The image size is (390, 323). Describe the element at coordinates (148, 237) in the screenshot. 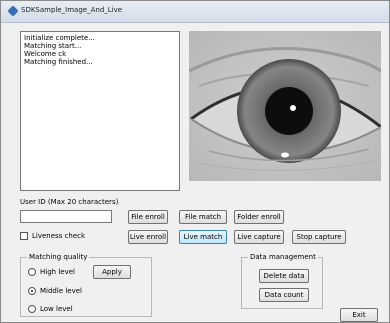

I see `live-enroll-button: Live enroll` at that location.